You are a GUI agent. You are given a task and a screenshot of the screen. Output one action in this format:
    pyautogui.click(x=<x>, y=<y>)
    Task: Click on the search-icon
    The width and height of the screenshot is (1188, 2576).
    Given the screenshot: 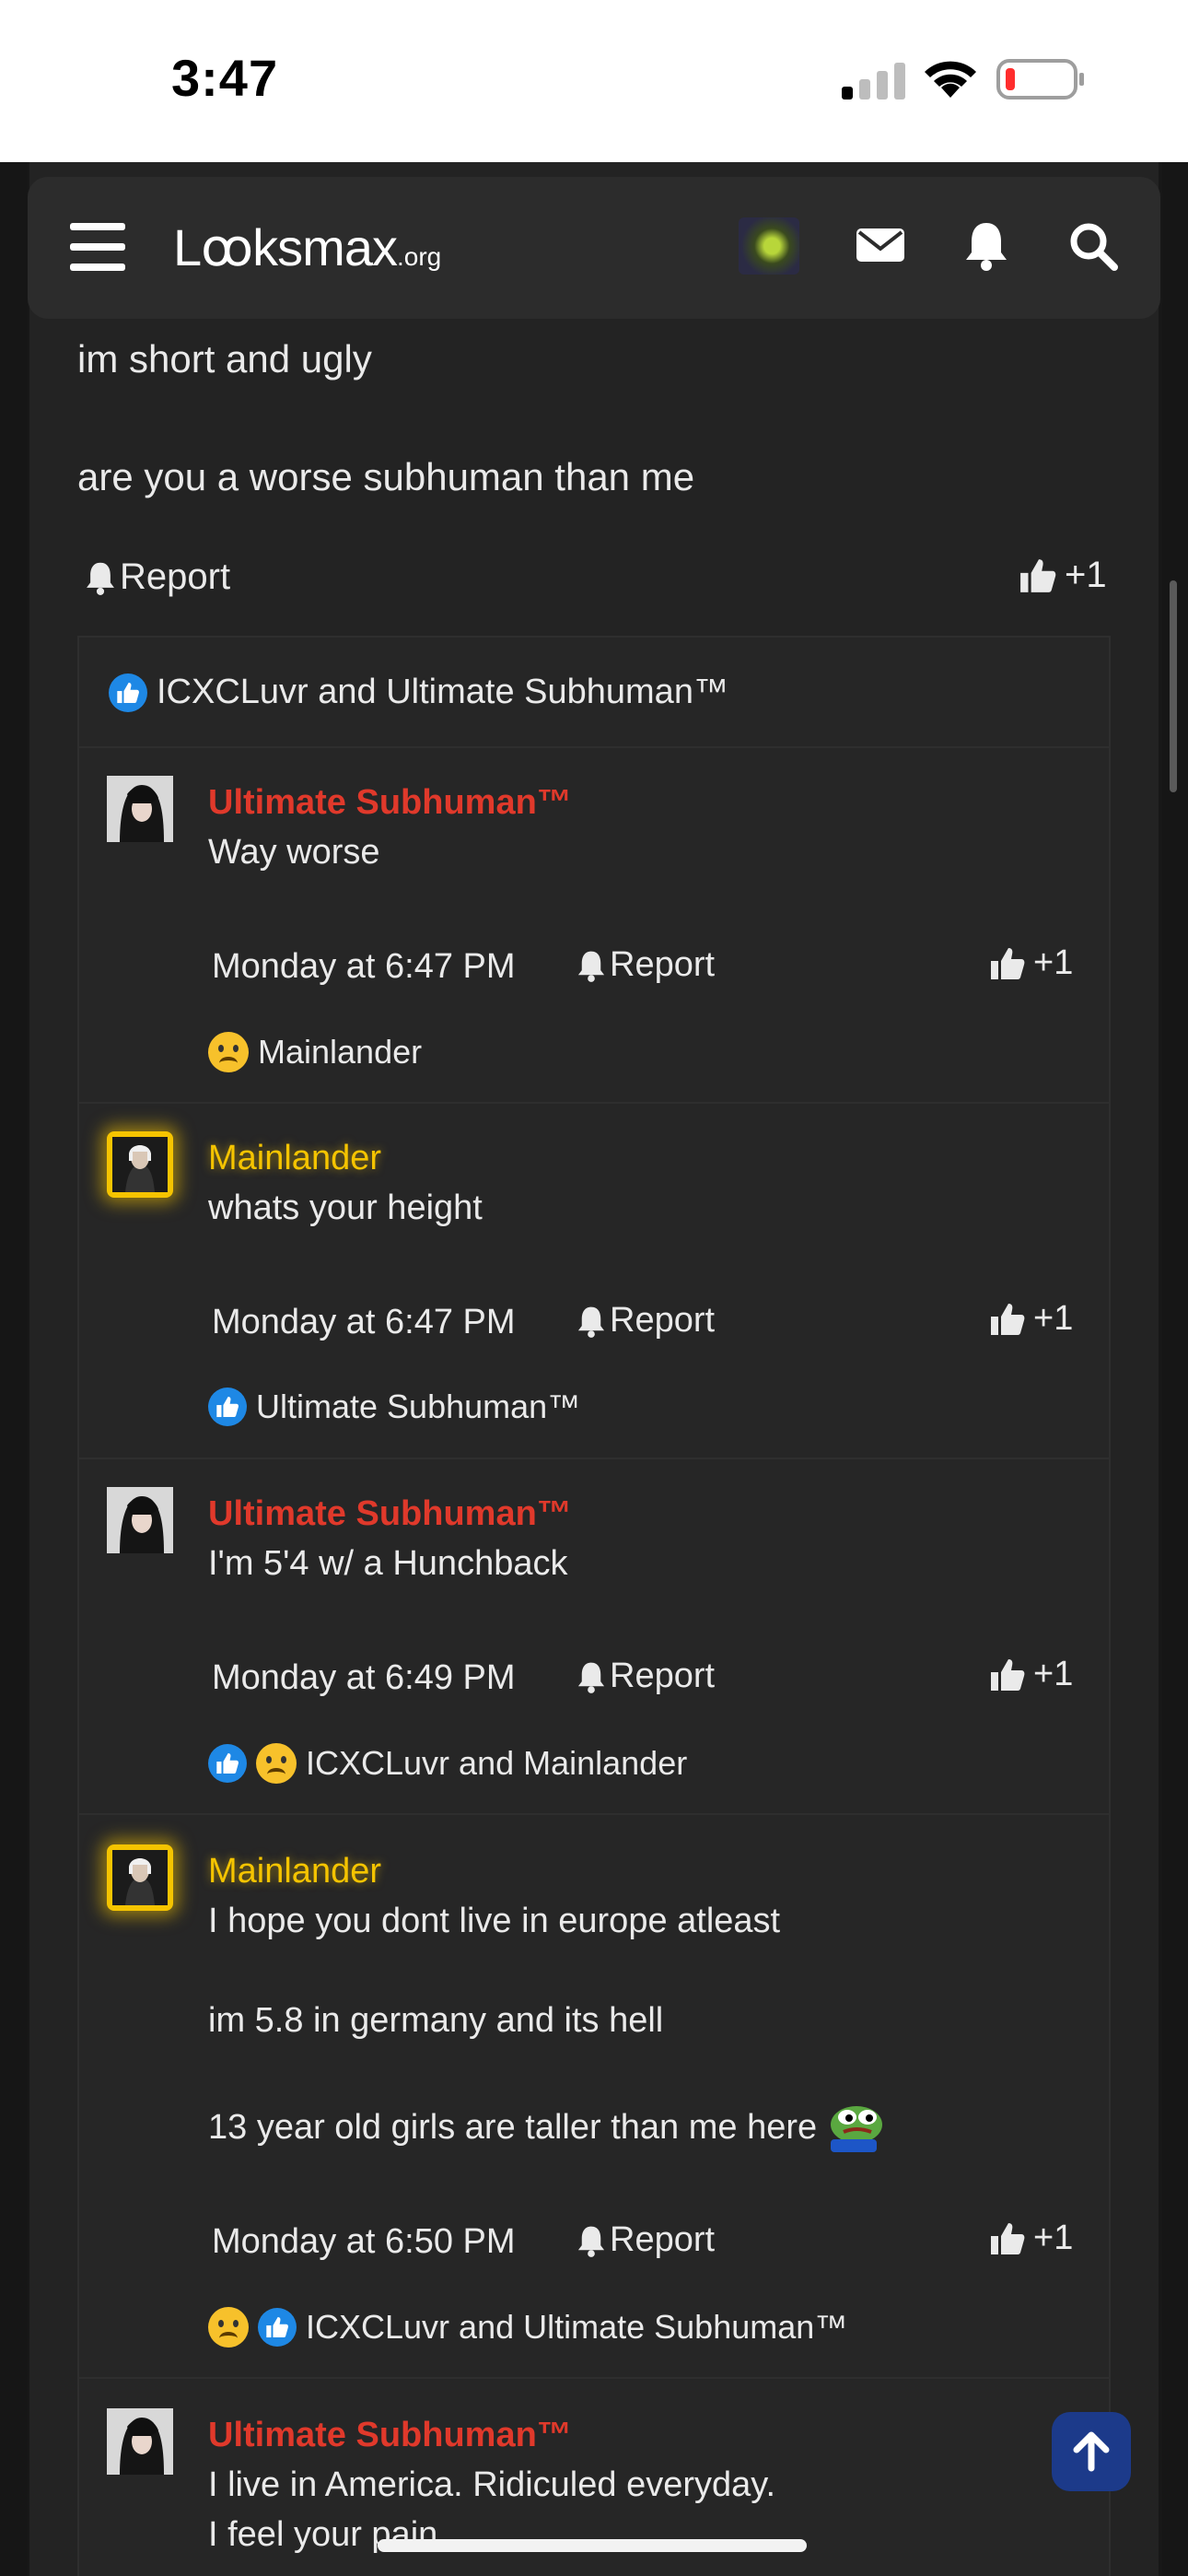 What is the action you would take?
    pyautogui.click(x=1093, y=246)
    